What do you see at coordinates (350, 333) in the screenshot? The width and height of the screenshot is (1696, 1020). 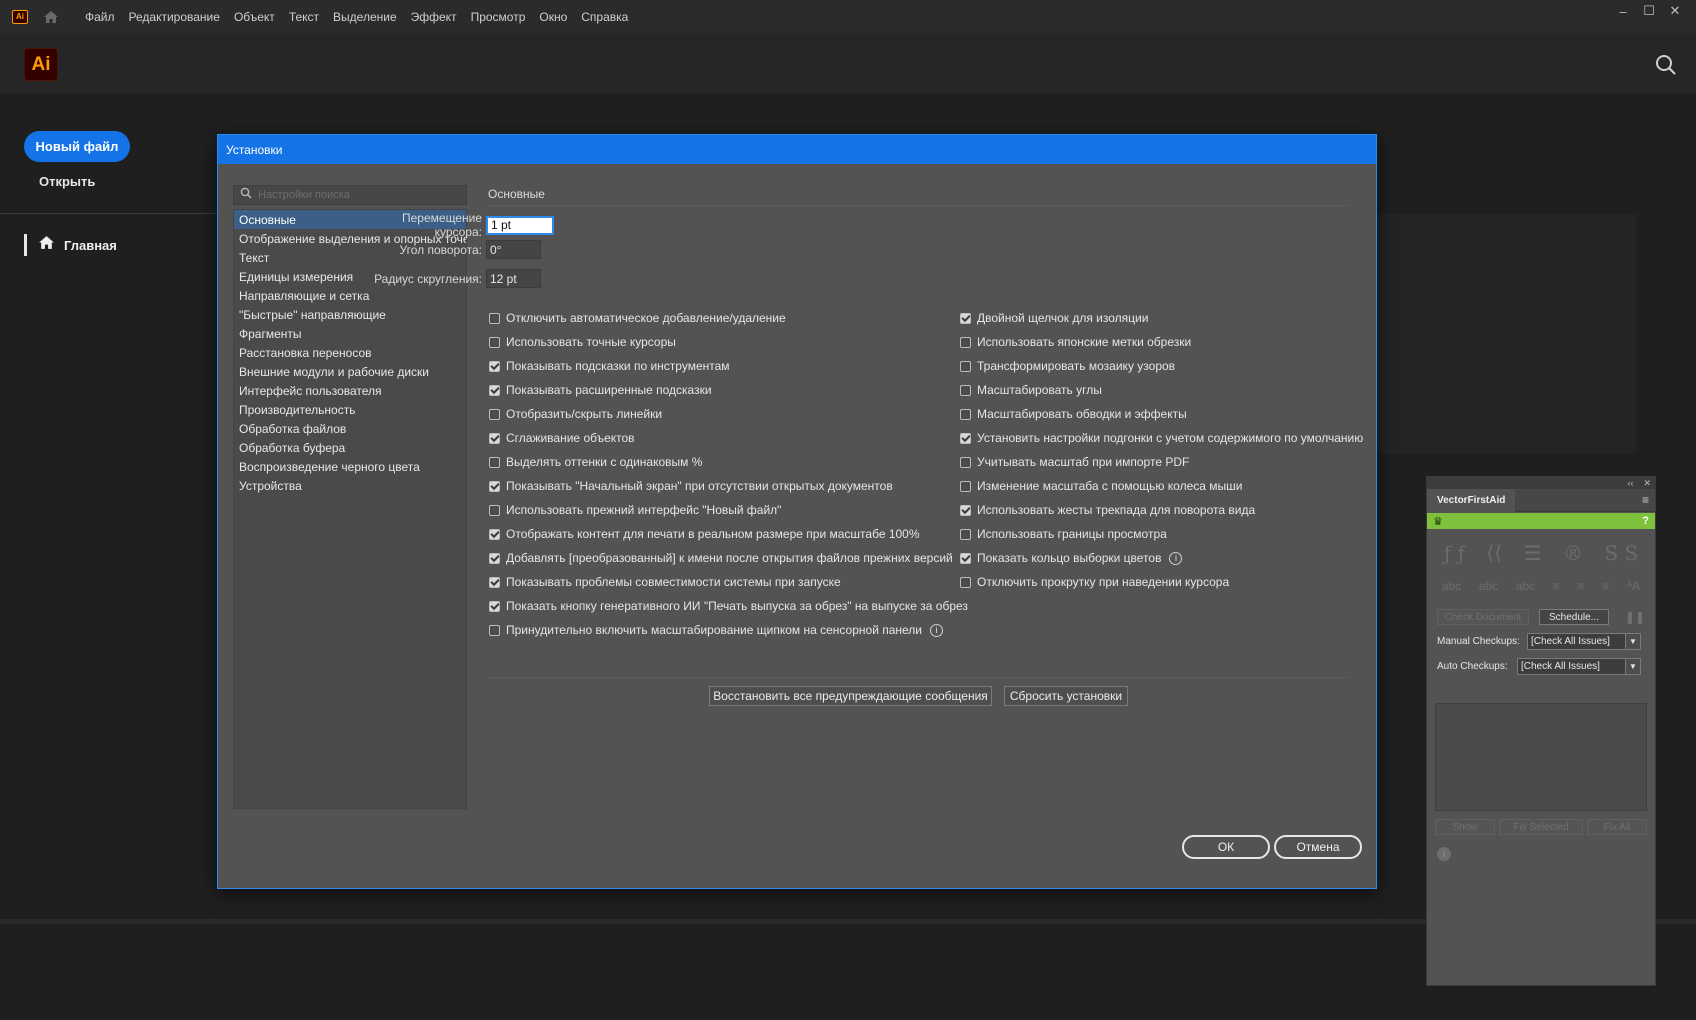 I see `category-slices: Фрагменты` at bounding box center [350, 333].